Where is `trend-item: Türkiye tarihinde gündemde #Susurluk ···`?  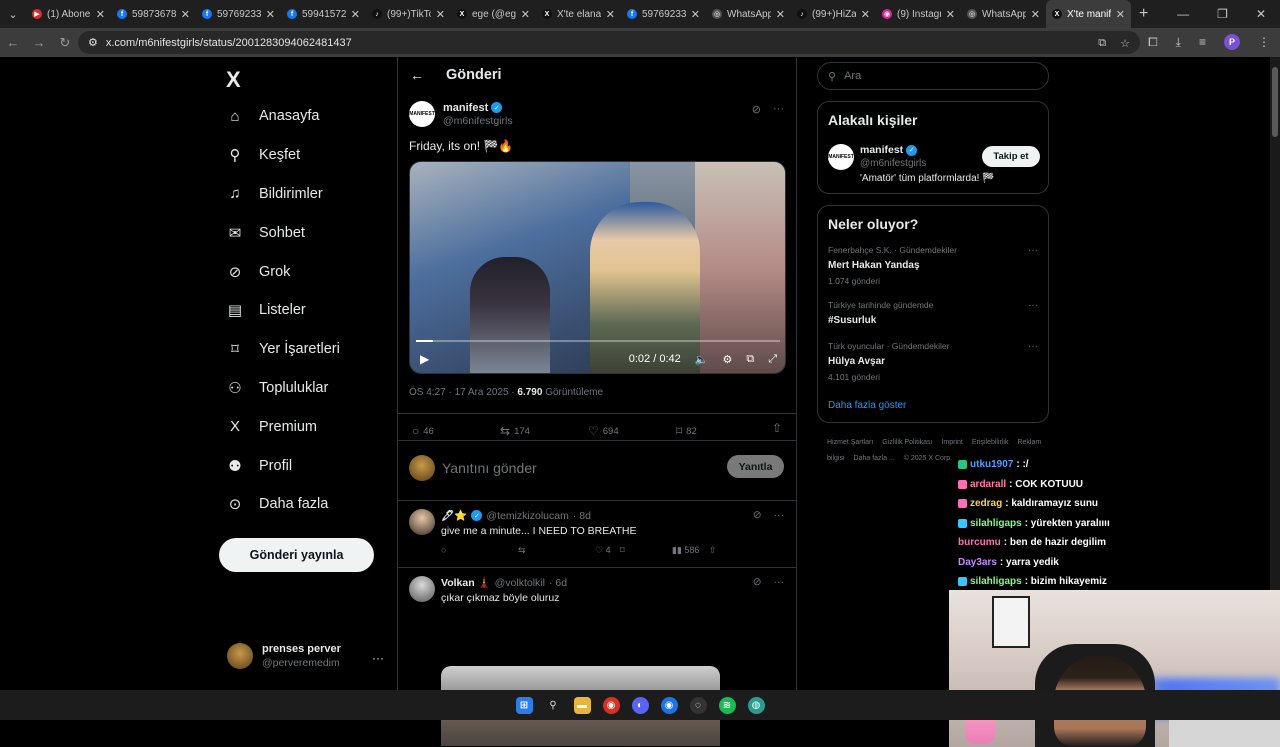 trend-item: Türkiye tarihinde gündemde #Susurluk ··· is located at coordinates (934, 313).